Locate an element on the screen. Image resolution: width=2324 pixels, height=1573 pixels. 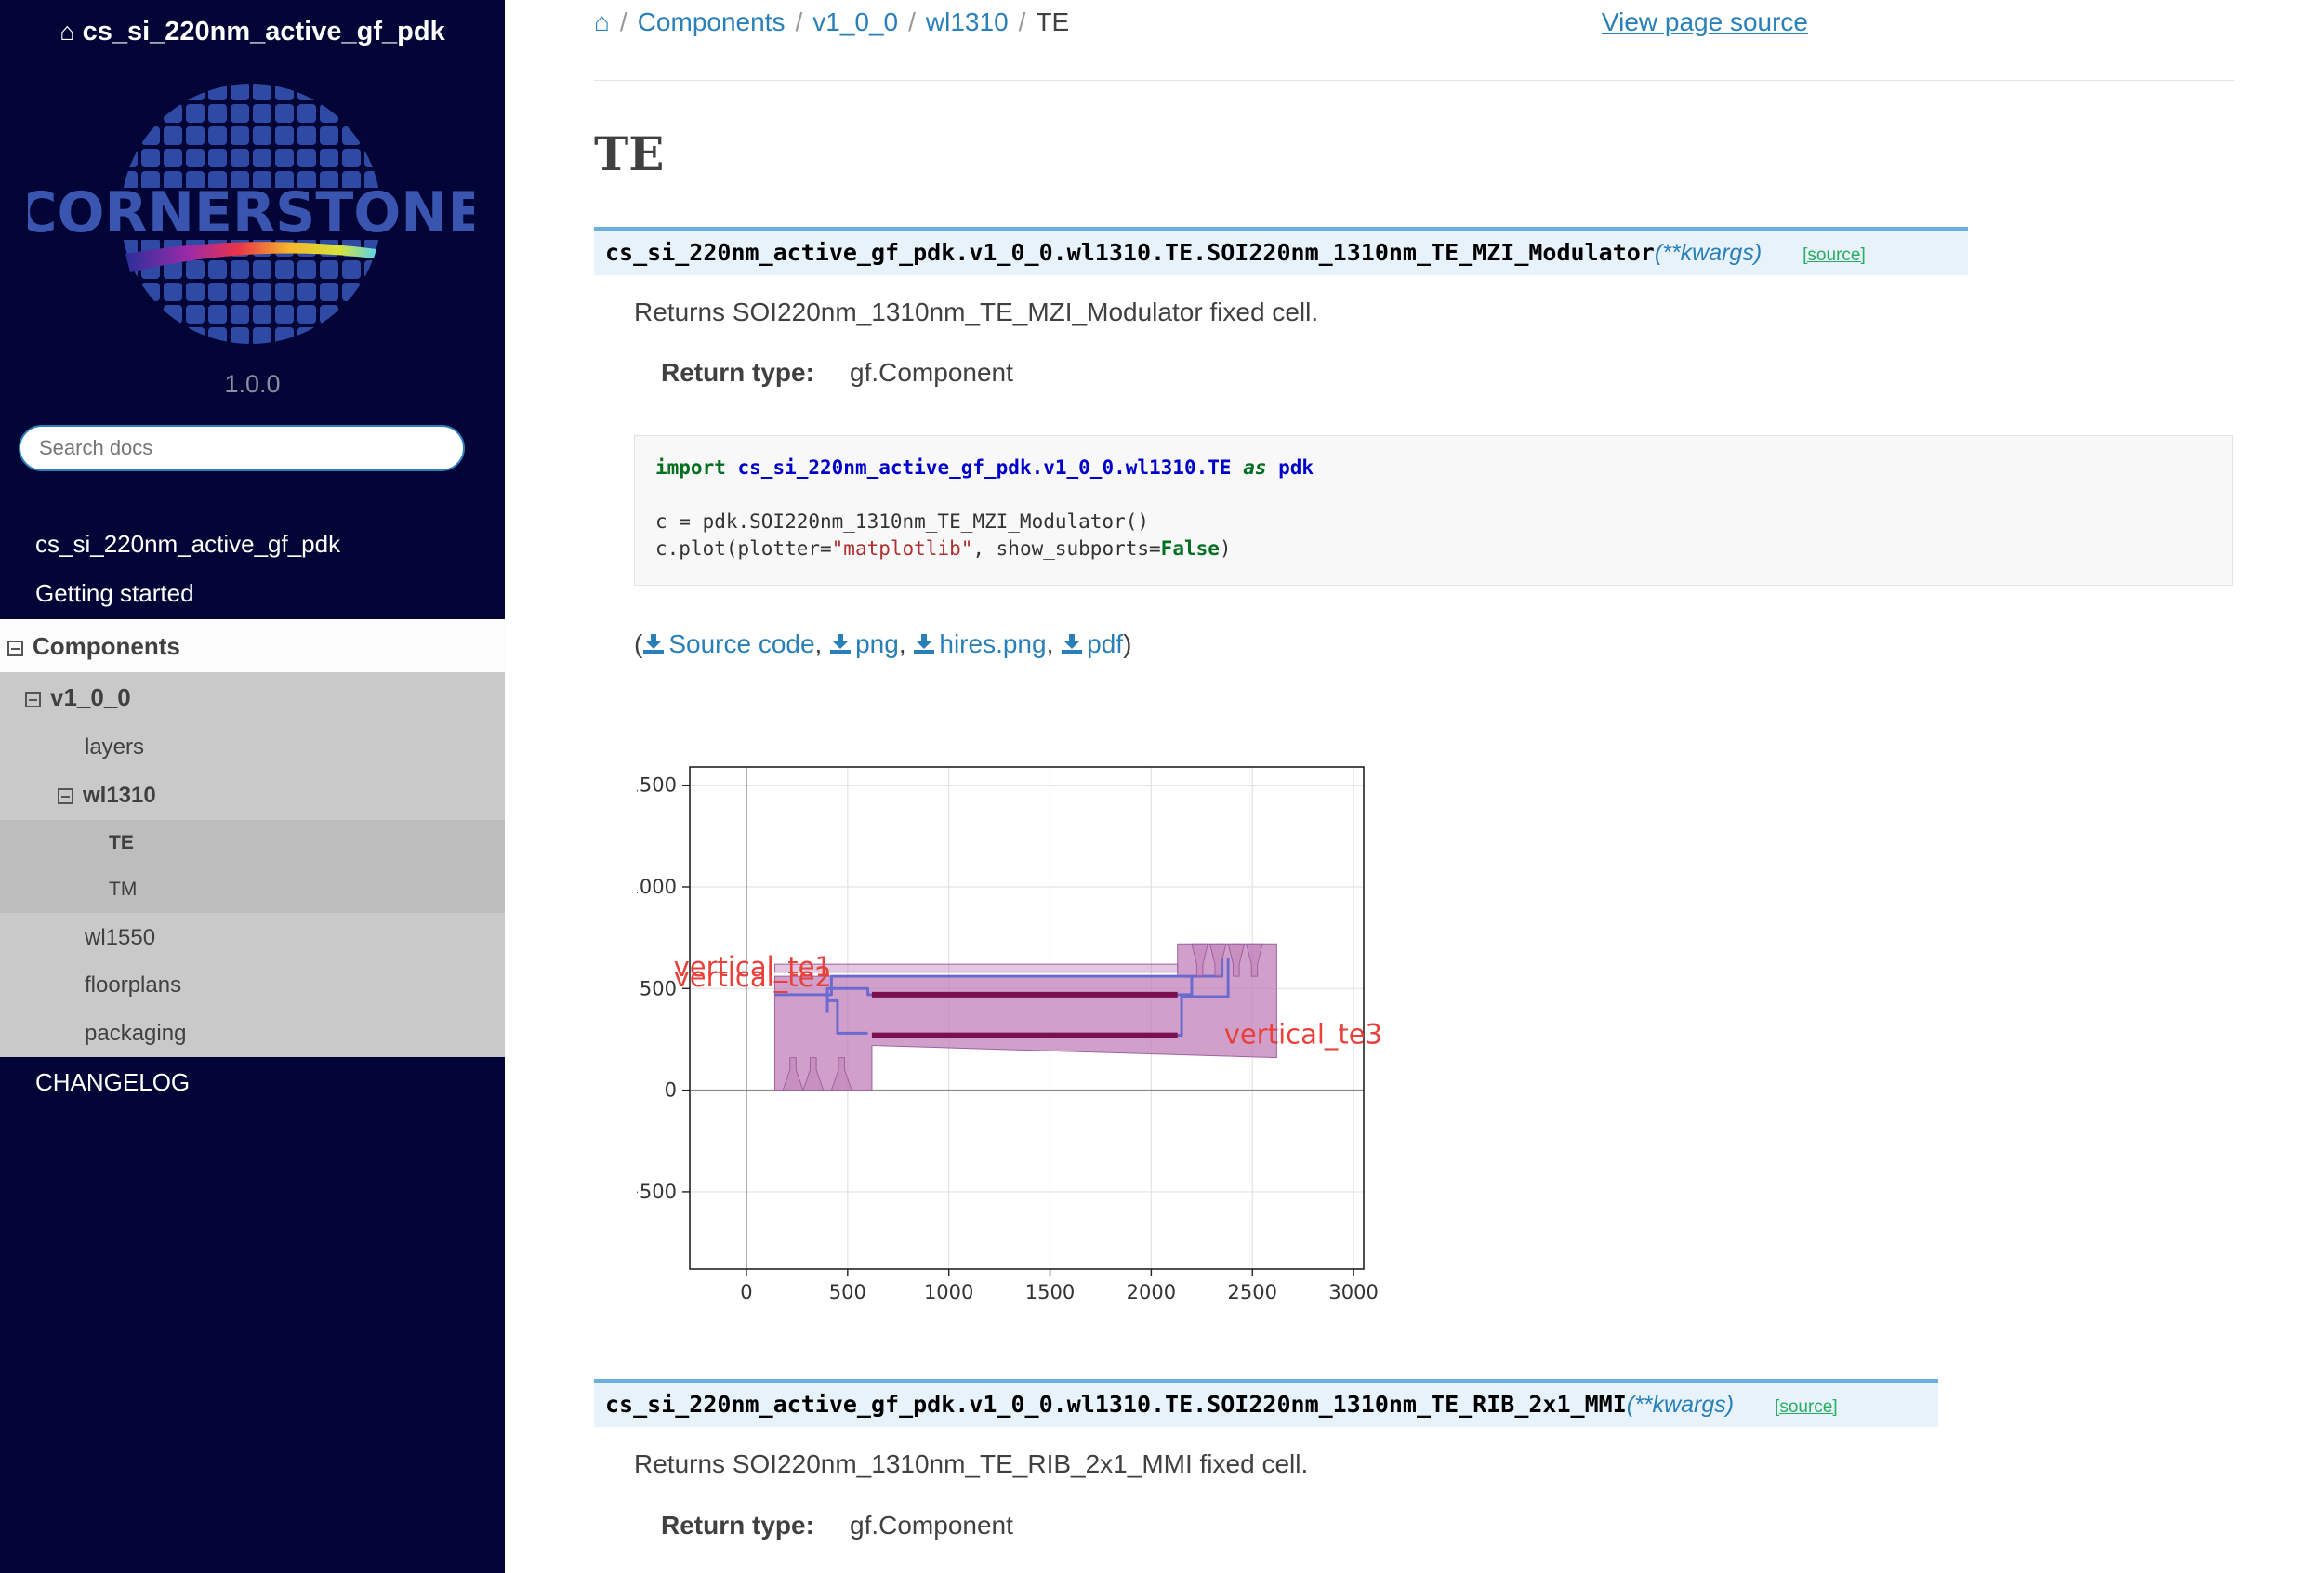
paren: ( is located at coordinates (638, 644).